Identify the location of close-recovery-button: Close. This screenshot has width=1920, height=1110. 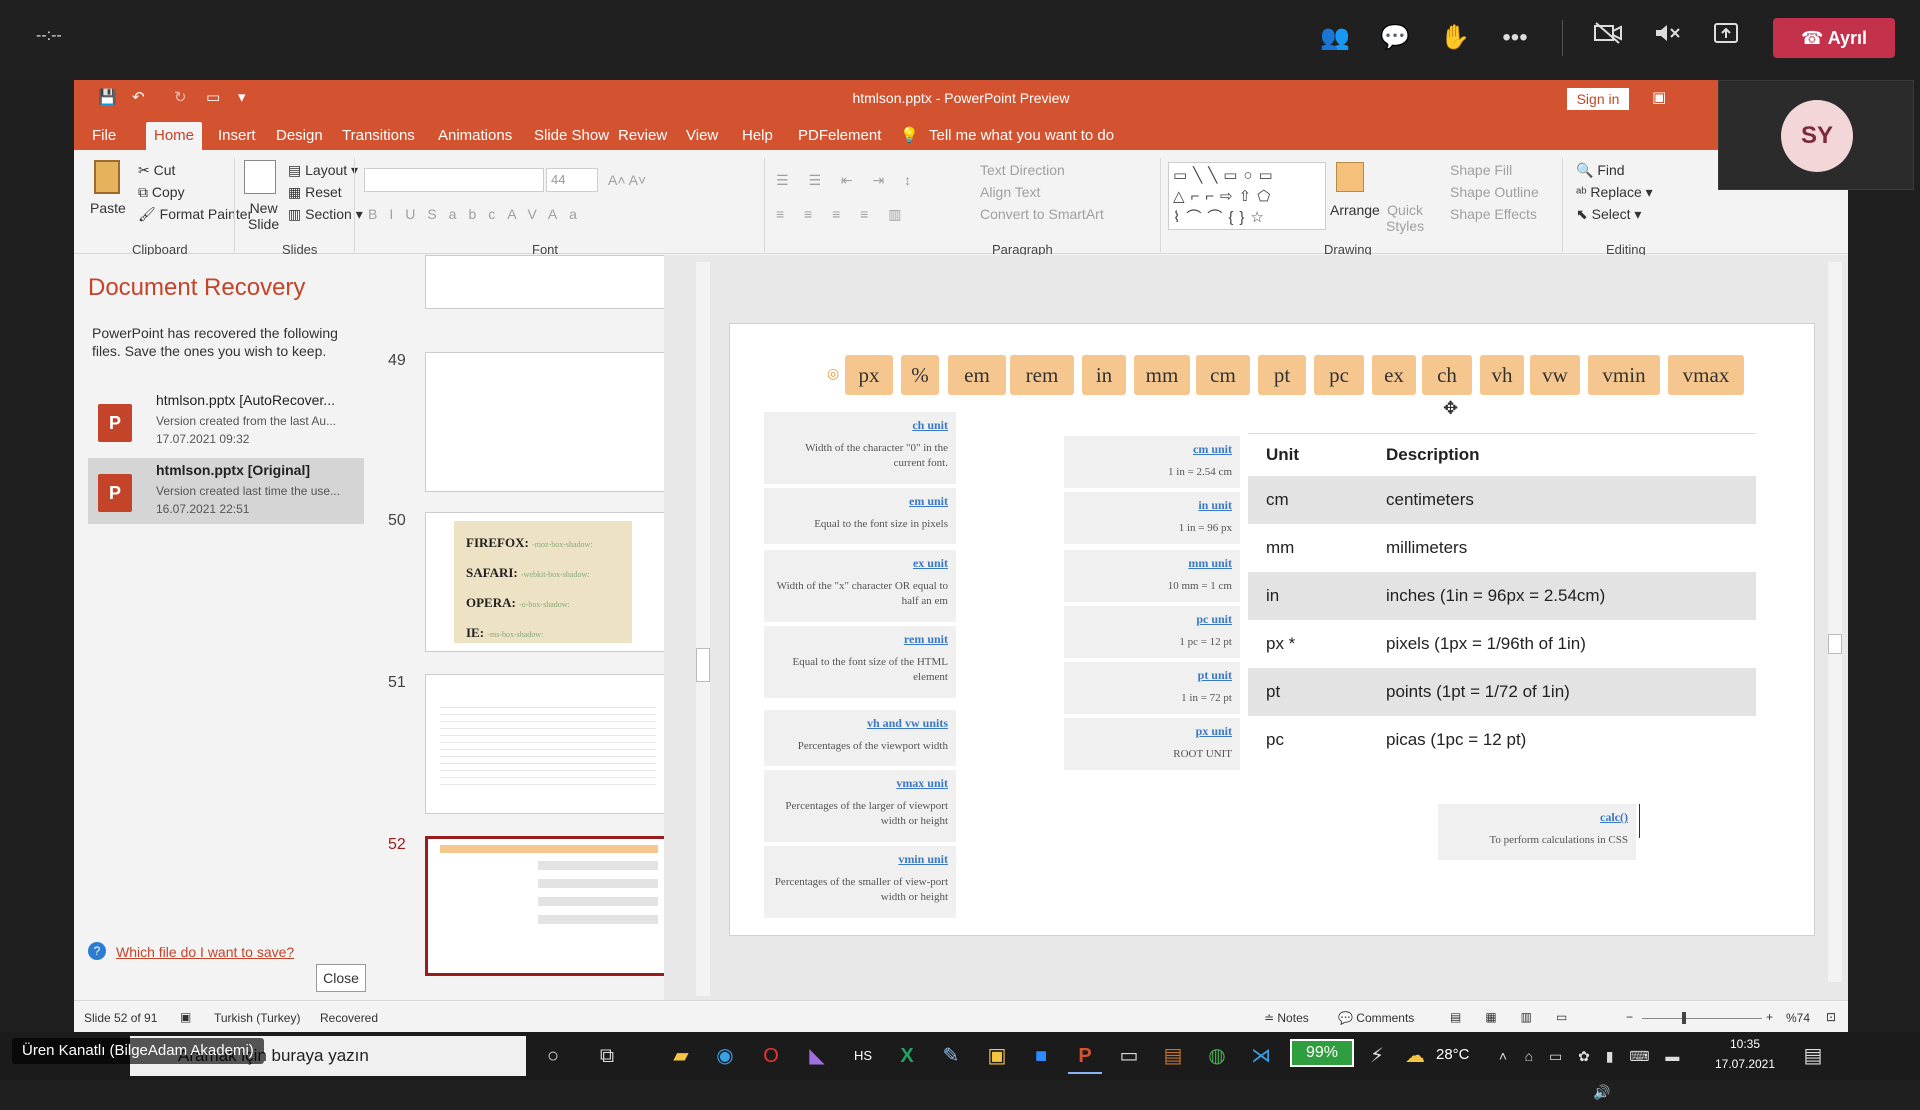
(341, 978).